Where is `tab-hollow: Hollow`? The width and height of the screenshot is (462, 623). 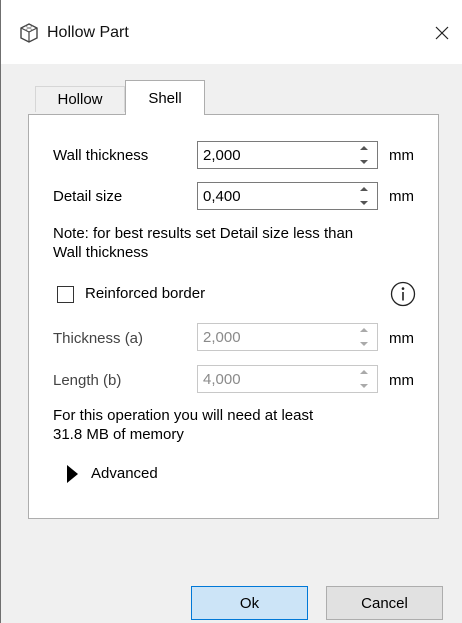 tab-hollow: Hollow is located at coordinates (80, 99).